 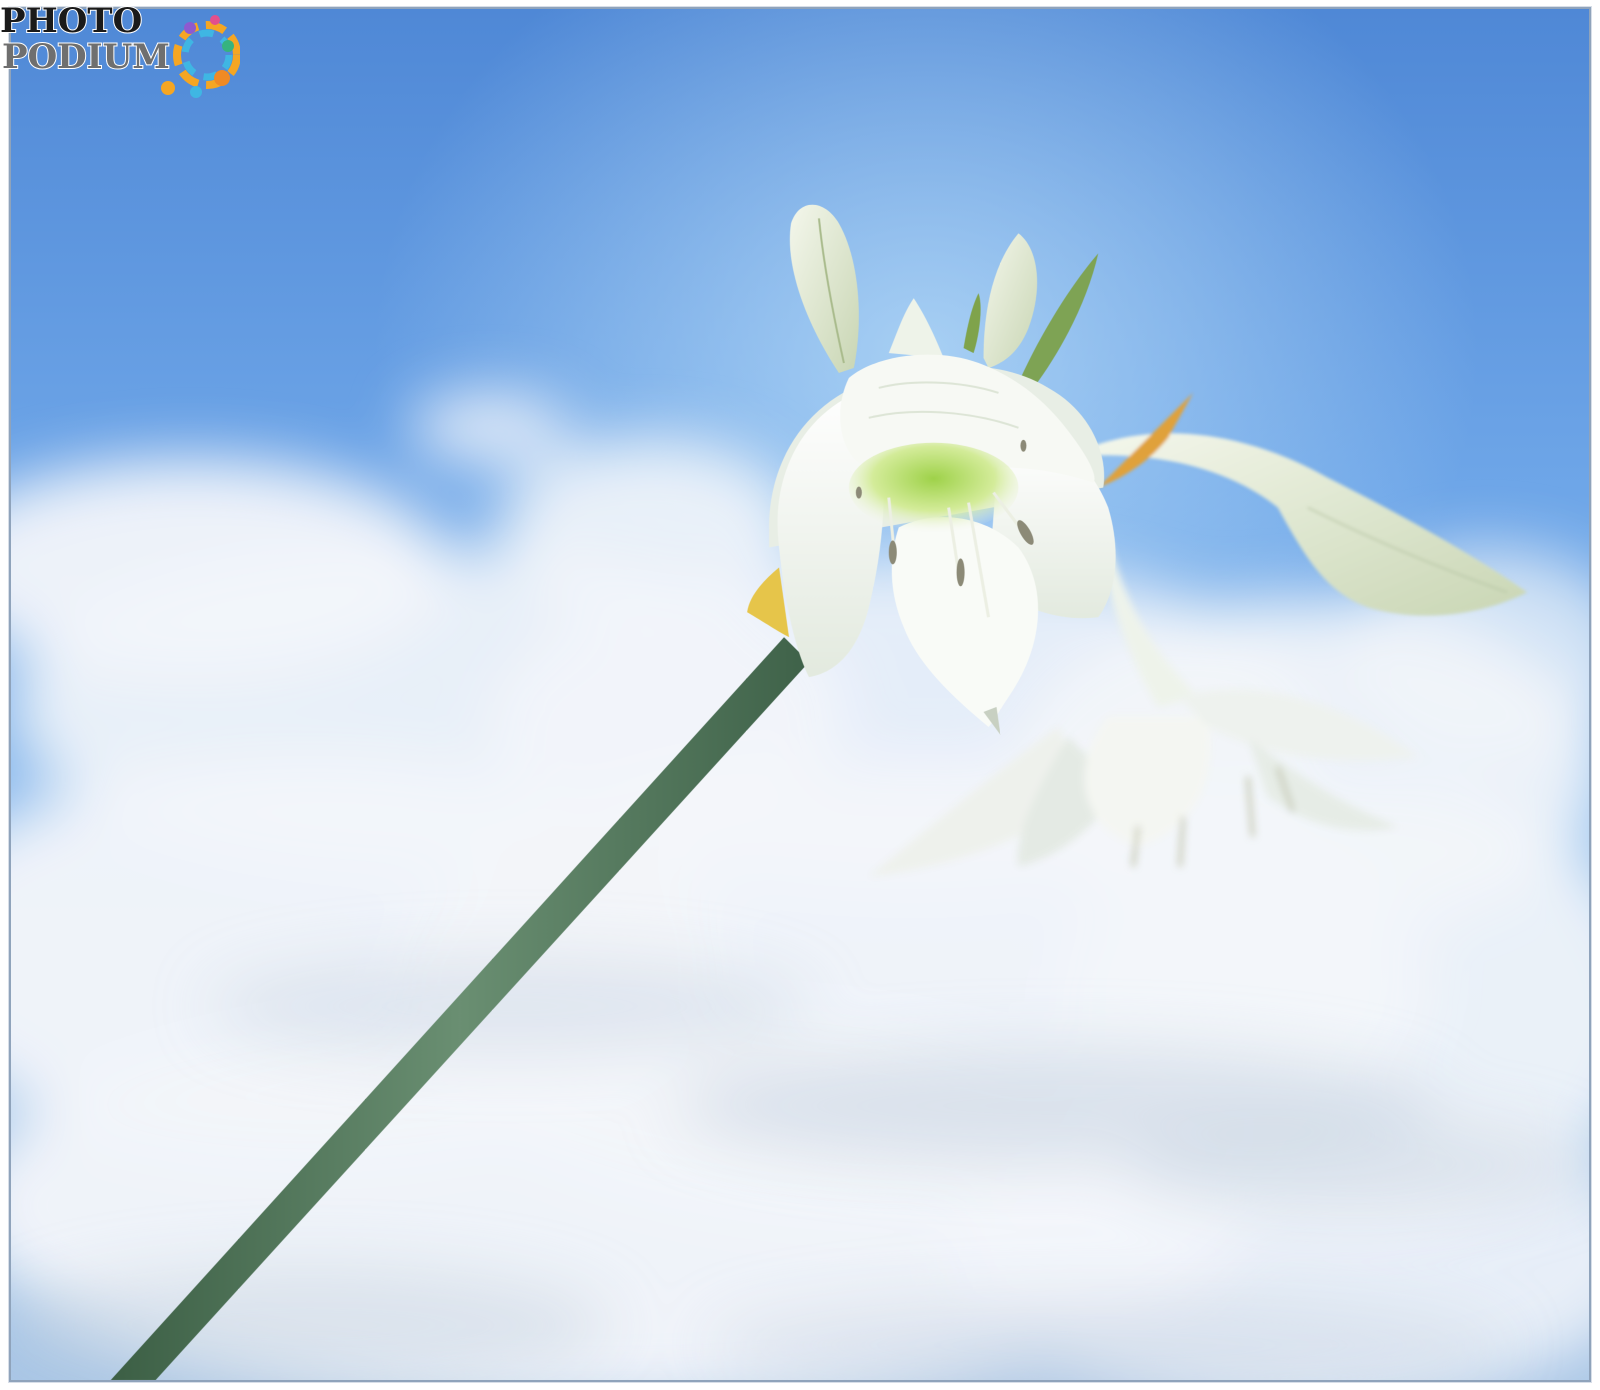 I want to click on logo-text-photo: PHOTO, so click(x=71, y=21).